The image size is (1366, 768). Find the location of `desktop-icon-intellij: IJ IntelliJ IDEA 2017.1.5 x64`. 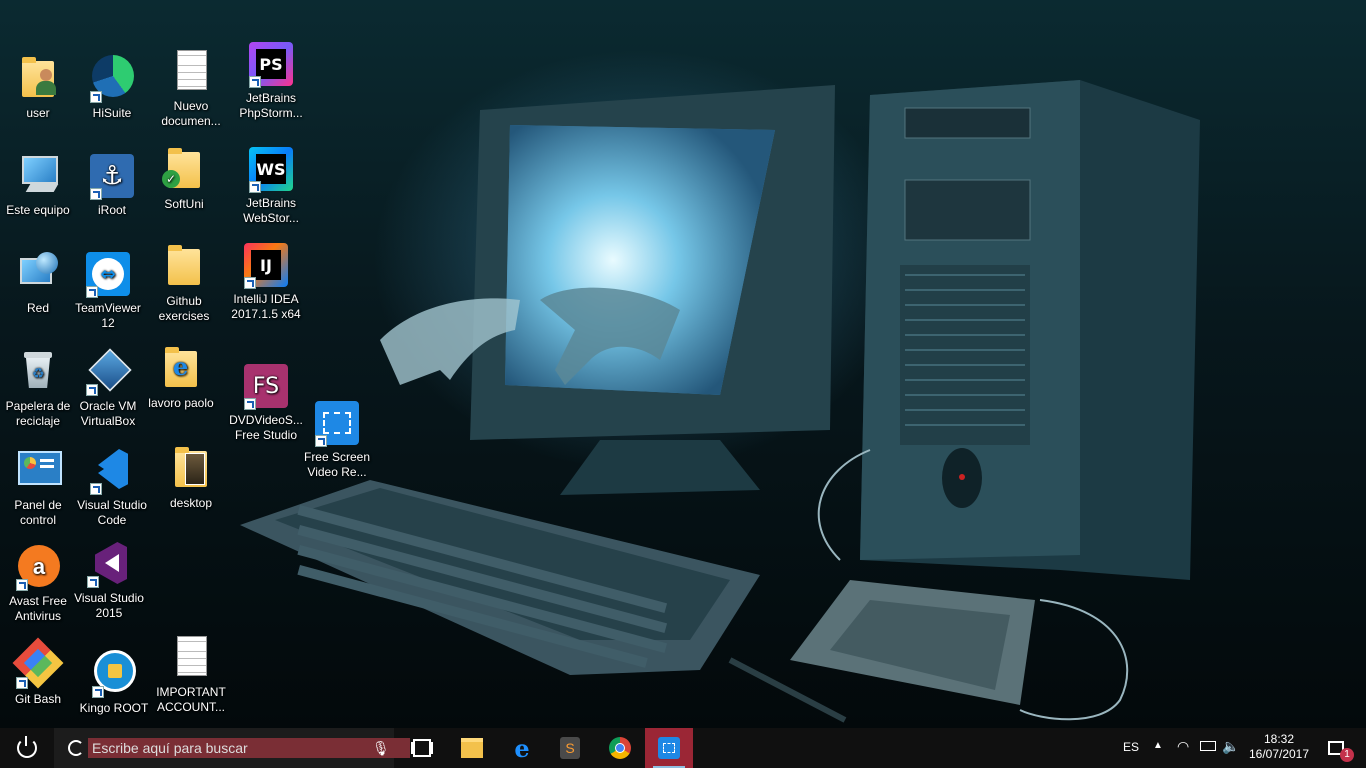

desktop-icon-intellij: IJ IntelliJ IDEA 2017.1.5 x64 is located at coordinates (266, 281).